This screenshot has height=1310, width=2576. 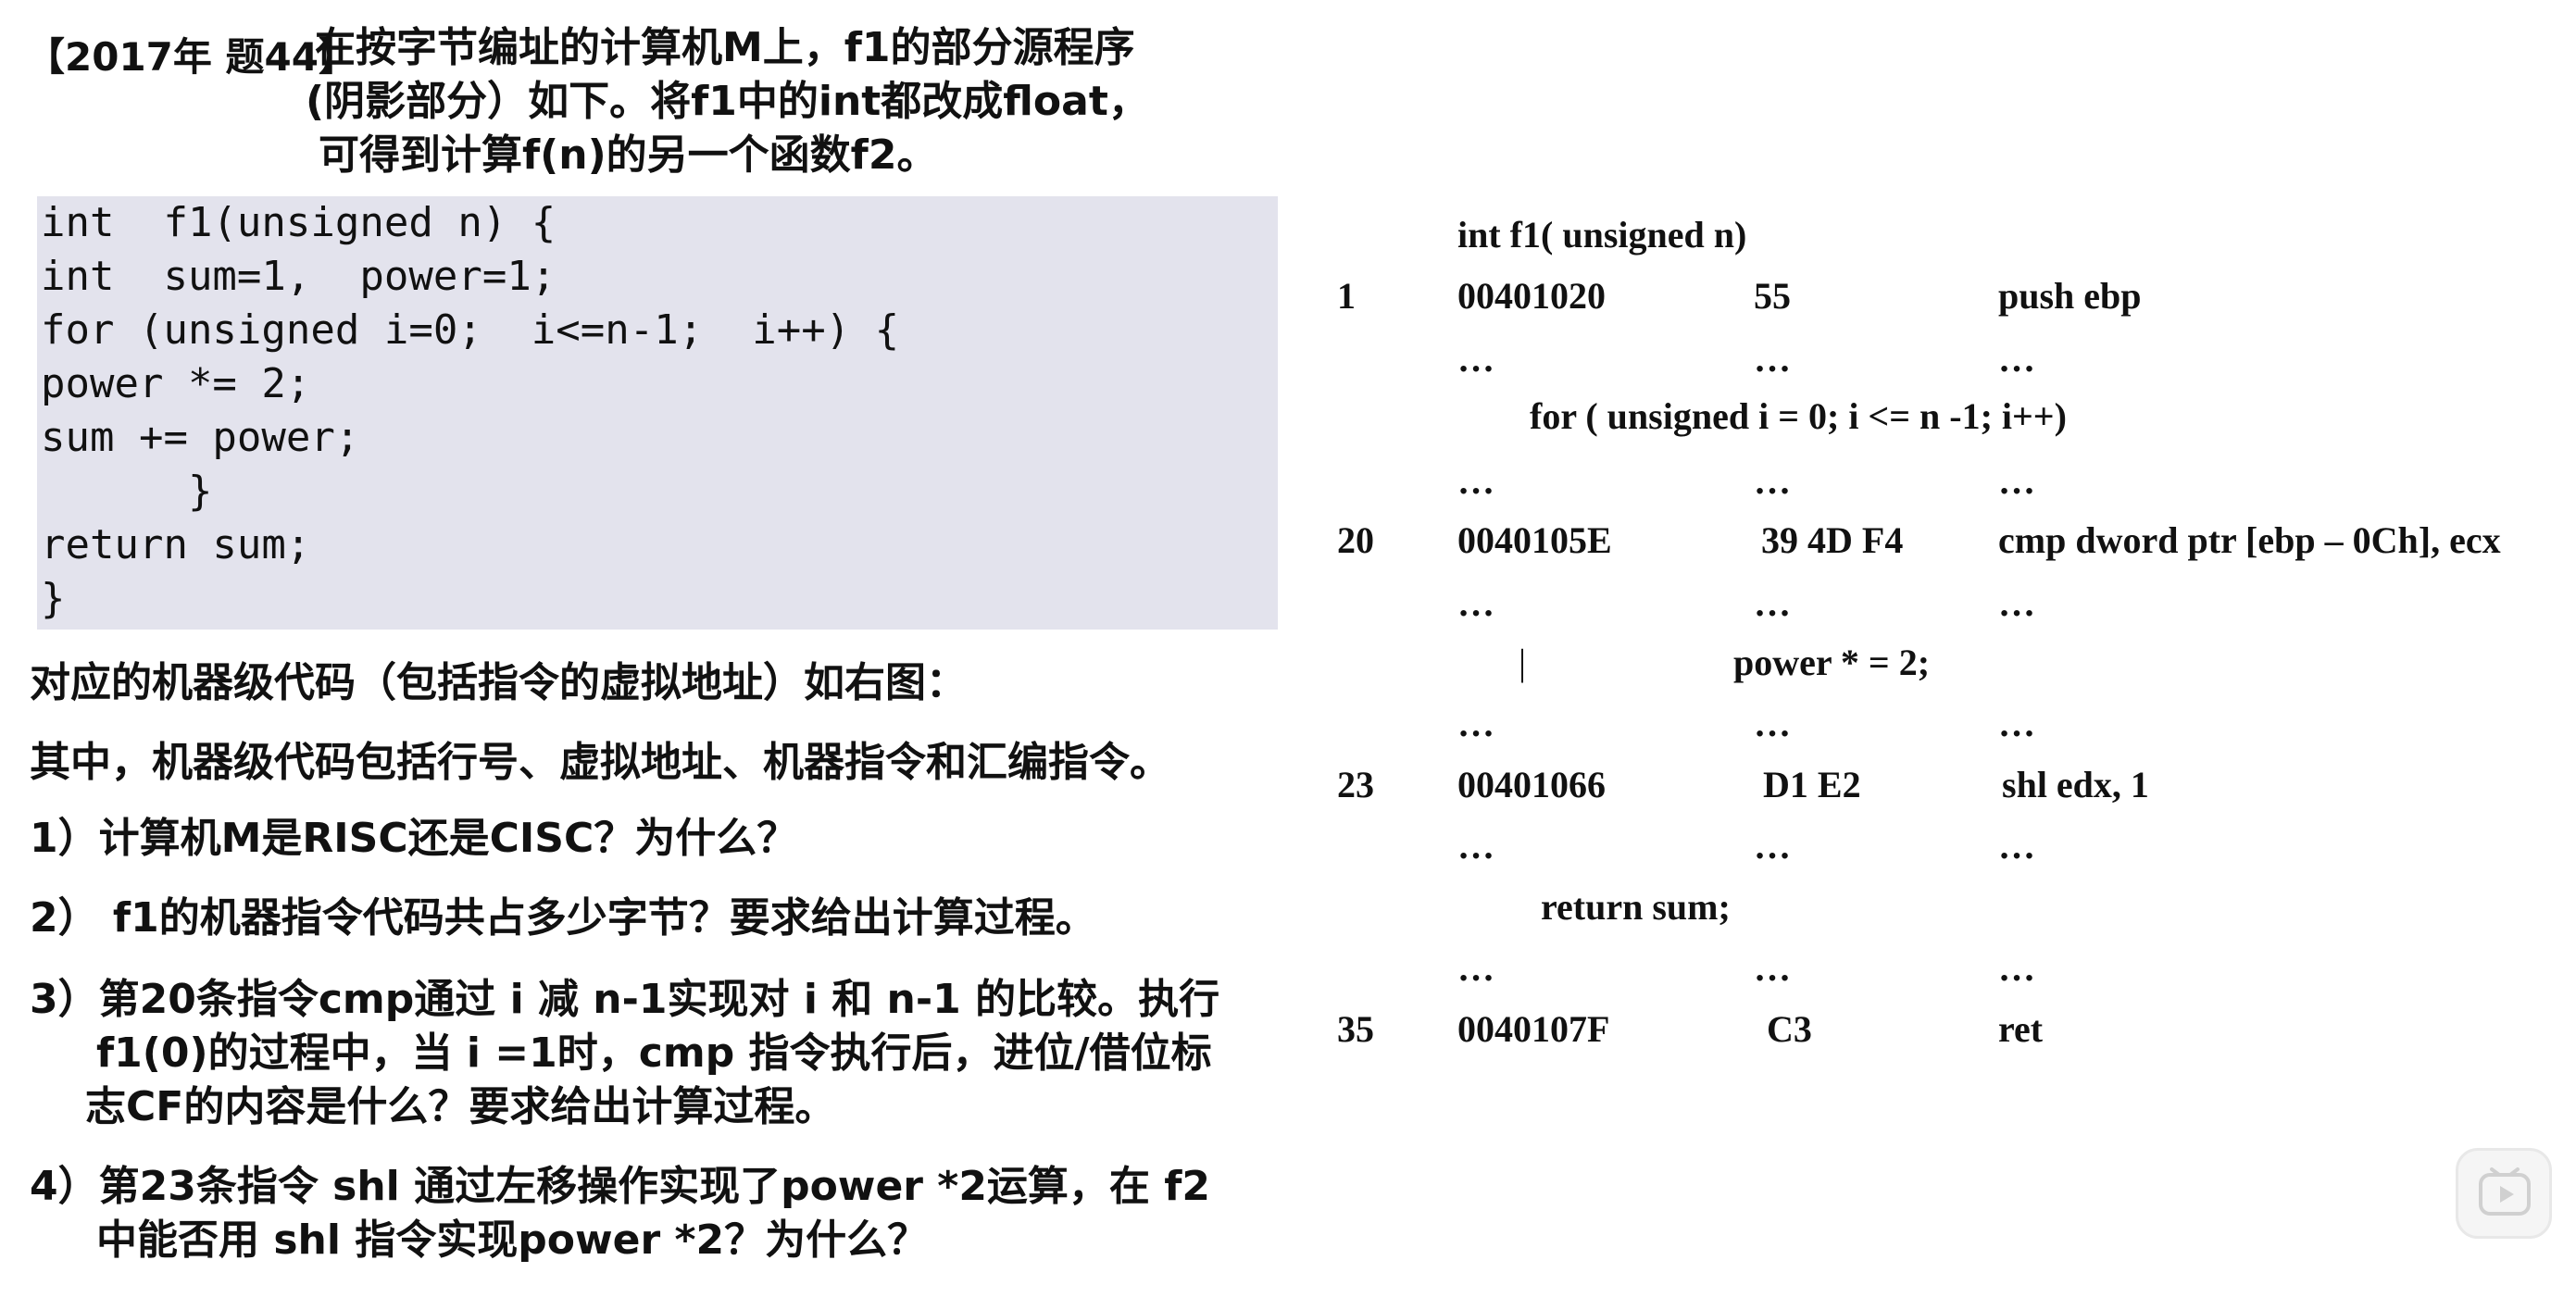 What do you see at coordinates (625, 1000) in the screenshot?
I see `question-3-line-1: 3）第20条指令cmp通过 i 减 n-1实现对 i 和 n-1 的比较。执行` at bounding box center [625, 1000].